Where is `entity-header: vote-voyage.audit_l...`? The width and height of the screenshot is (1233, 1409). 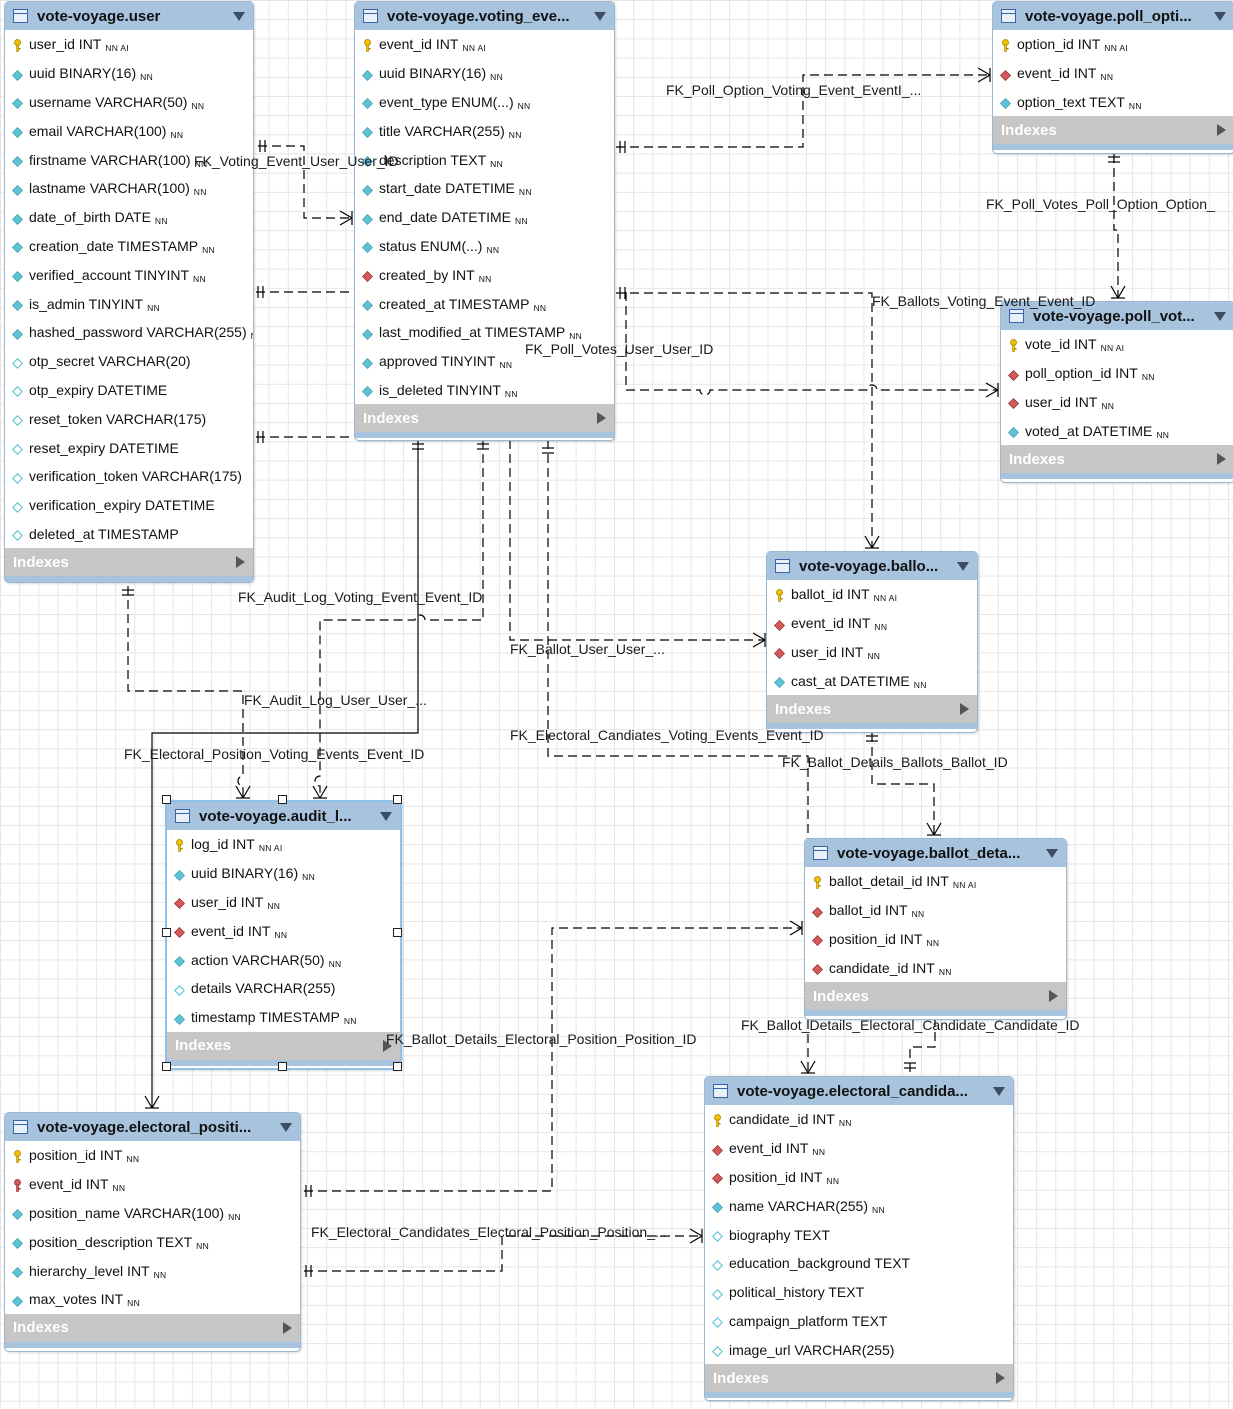 entity-header: vote-voyage.audit_l... is located at coordinates (283, 816).